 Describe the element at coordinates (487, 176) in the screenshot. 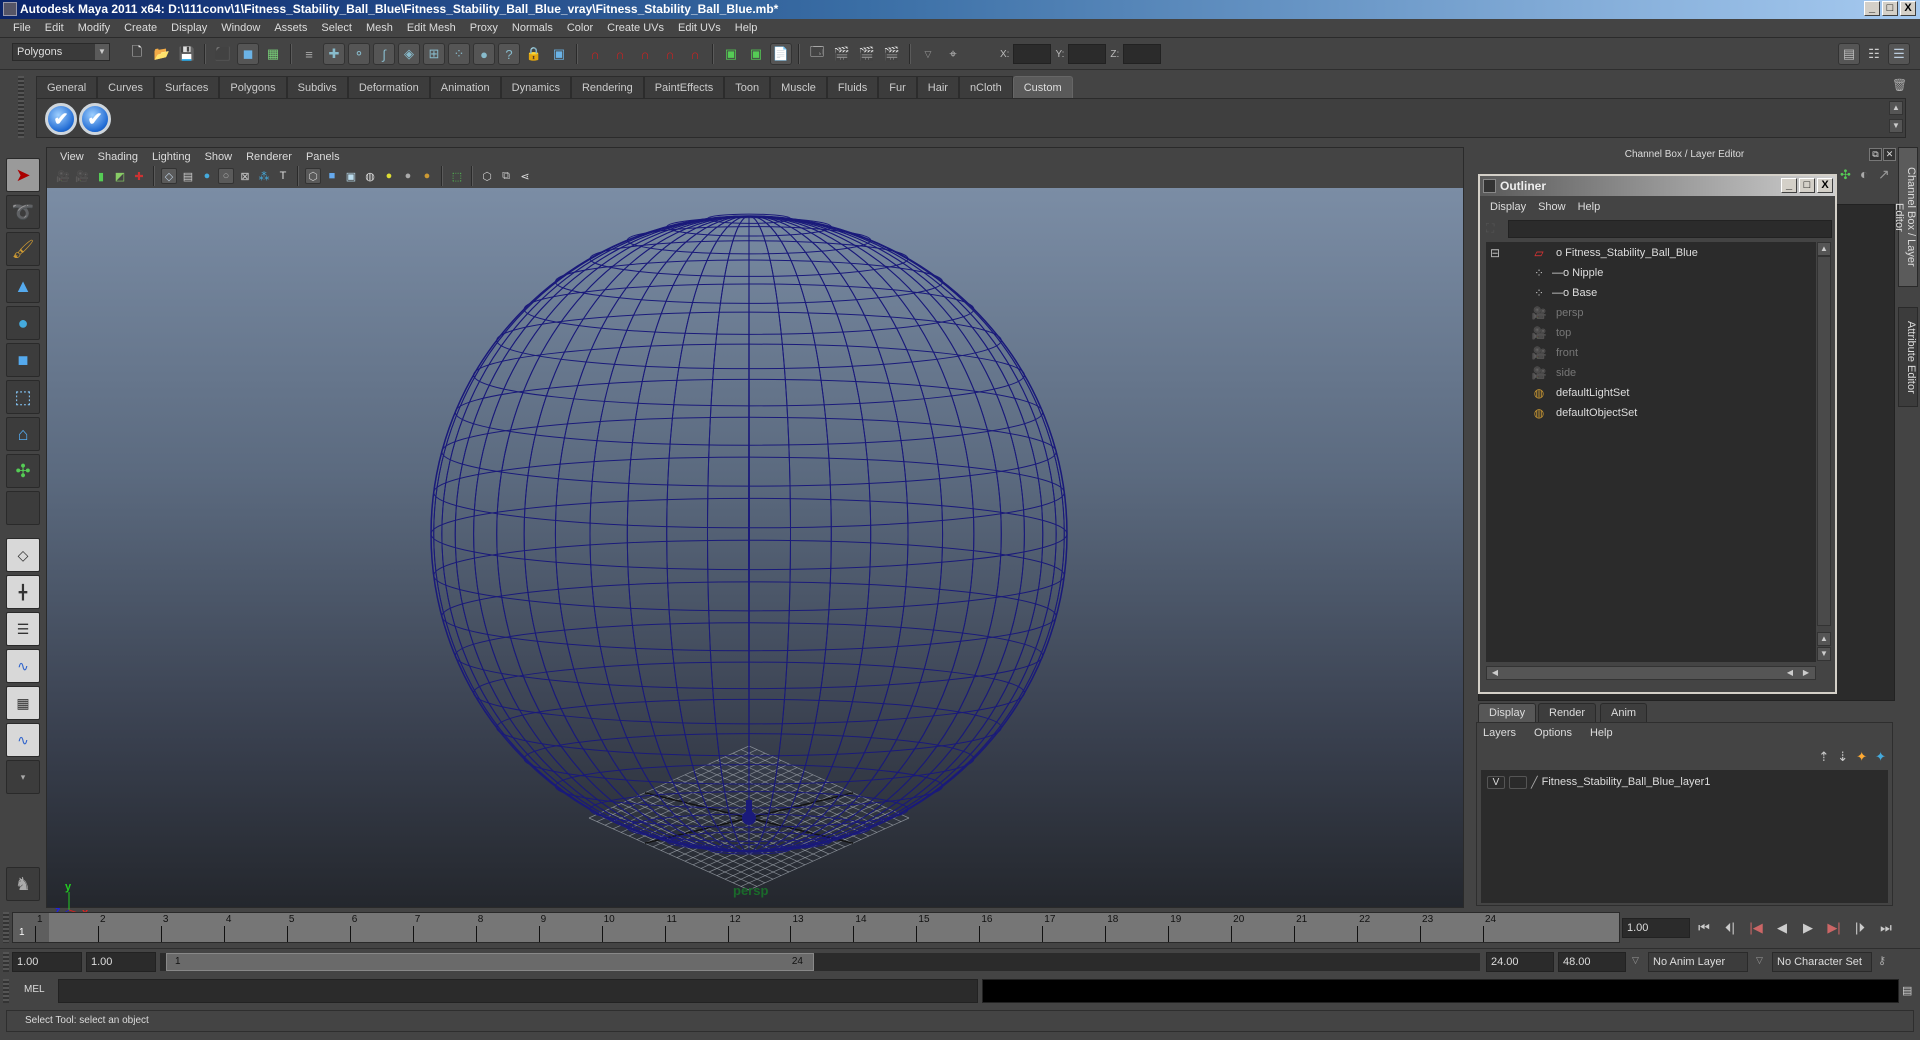

I see `xray-icon: ⬡` at that location.